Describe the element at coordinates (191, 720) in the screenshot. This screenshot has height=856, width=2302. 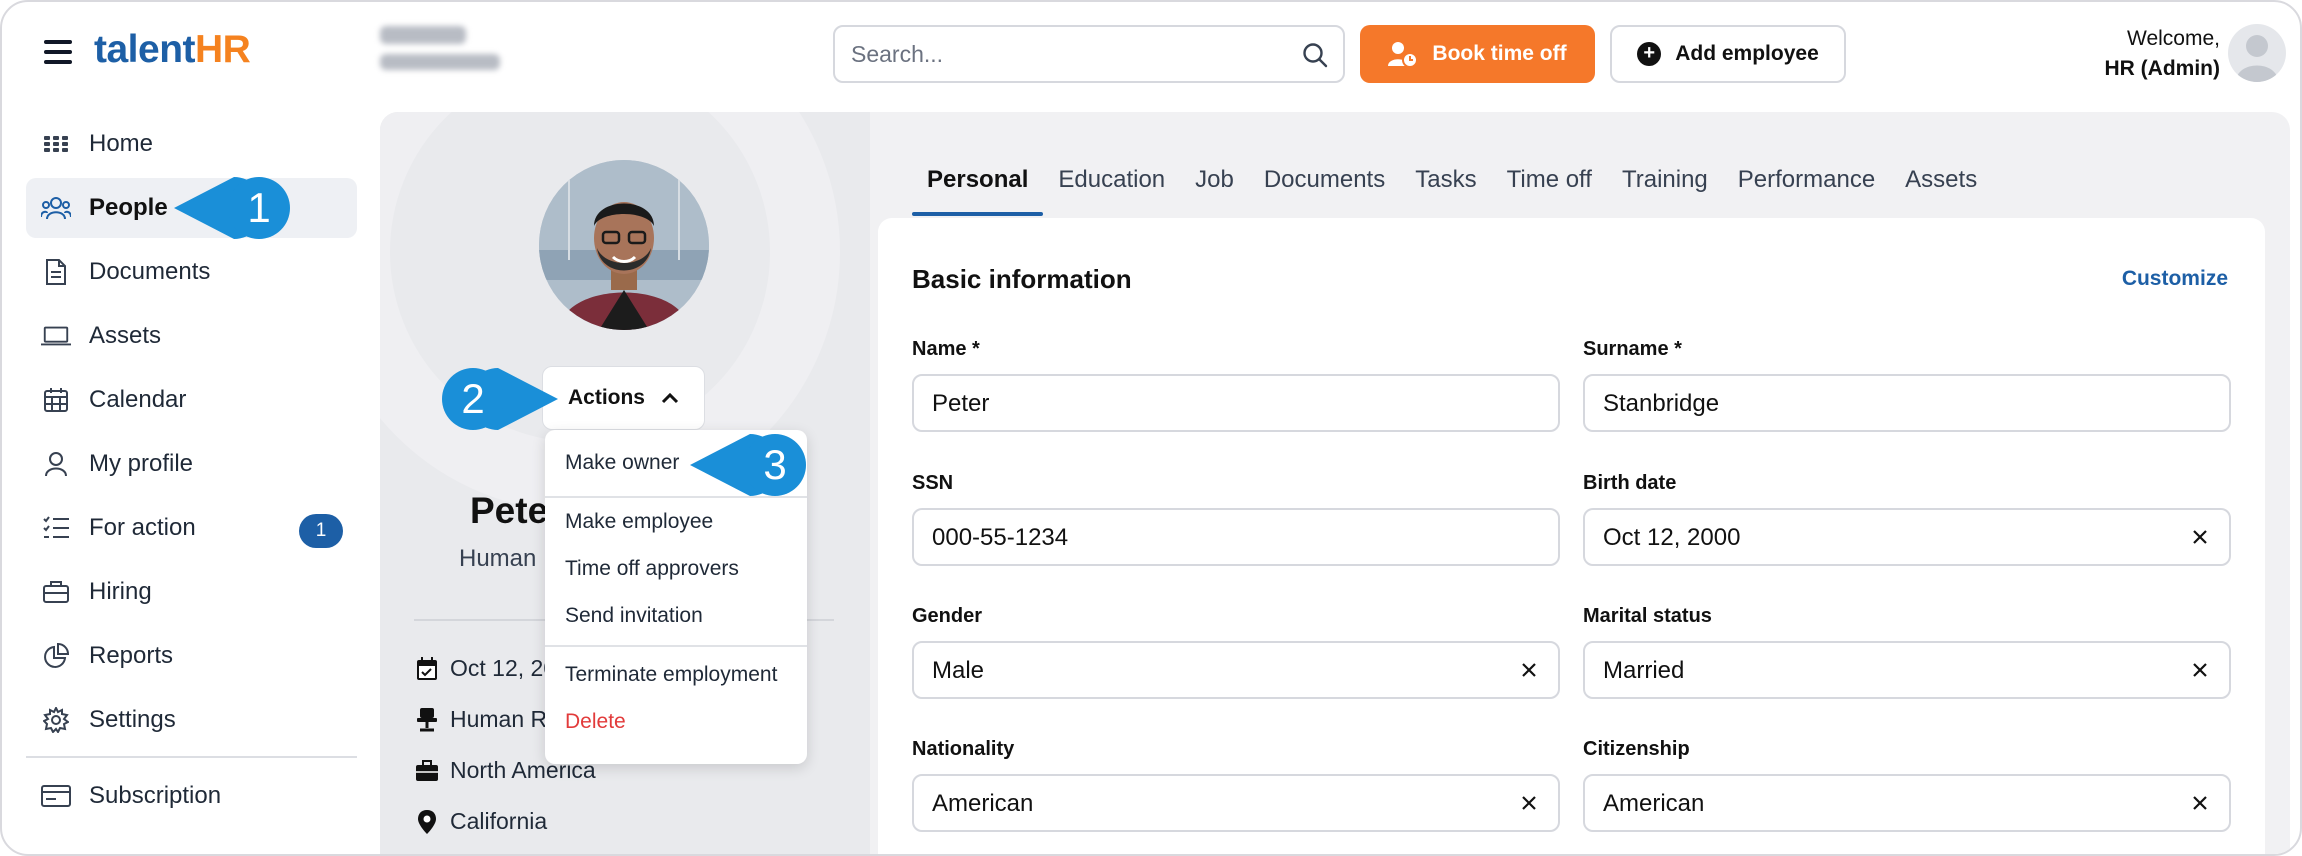
I see `sidebar-item-settings: Settings` at that location.